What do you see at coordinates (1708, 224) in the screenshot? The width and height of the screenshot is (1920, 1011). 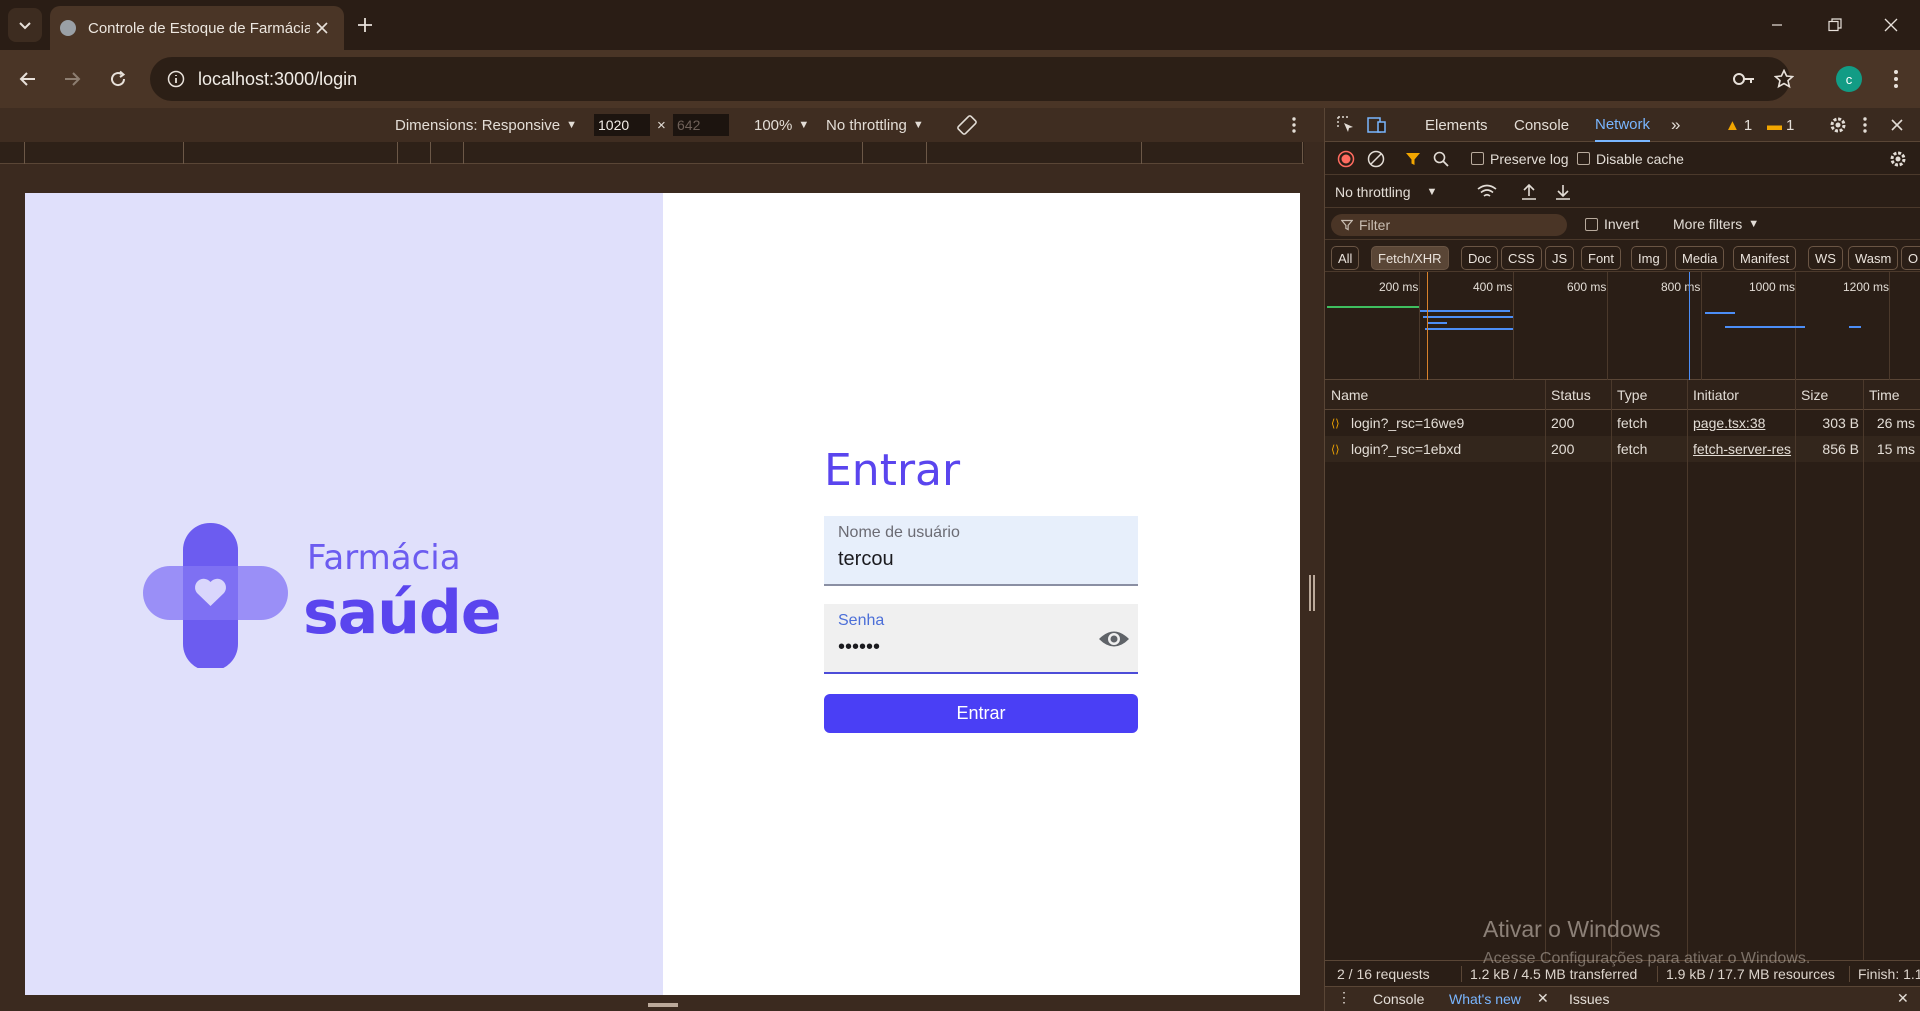 I see `more-filters-label: More filters` at bounding box center [1708, 224].